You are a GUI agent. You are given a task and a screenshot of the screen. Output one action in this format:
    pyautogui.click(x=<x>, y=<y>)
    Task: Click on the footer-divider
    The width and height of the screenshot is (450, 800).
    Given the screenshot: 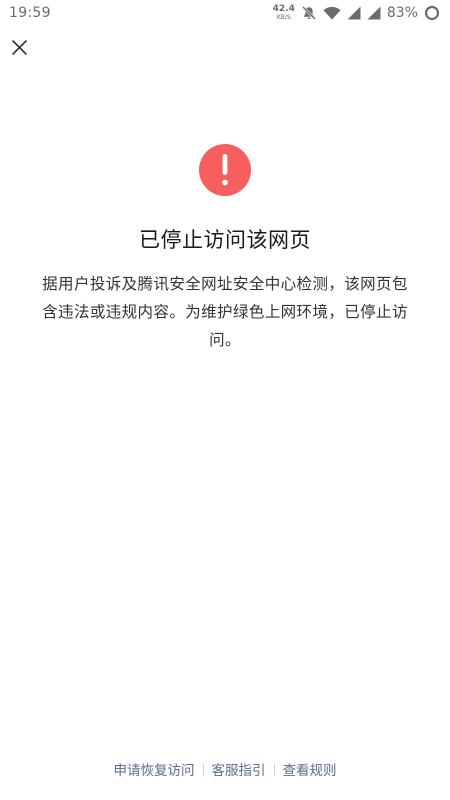 What is the action you would take?
    pyautogui.click(x=203, y=769)
    